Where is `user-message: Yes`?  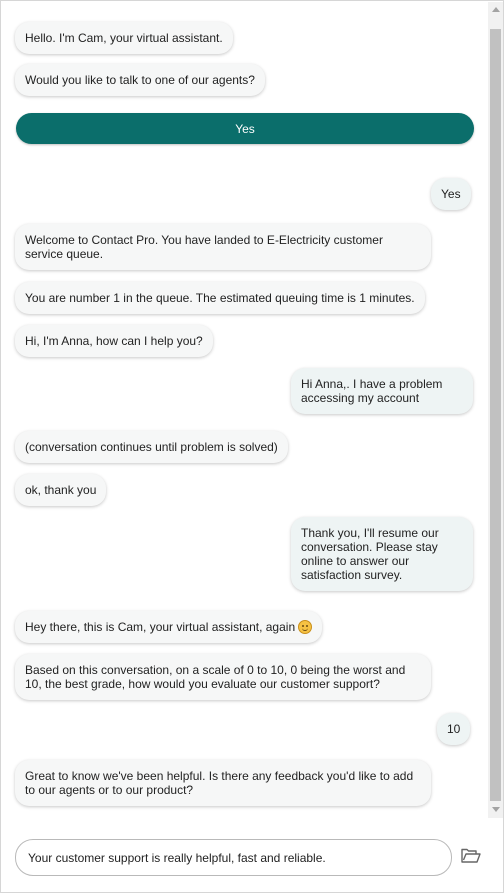
user-message: Yes is located at coordinates (451, 194).